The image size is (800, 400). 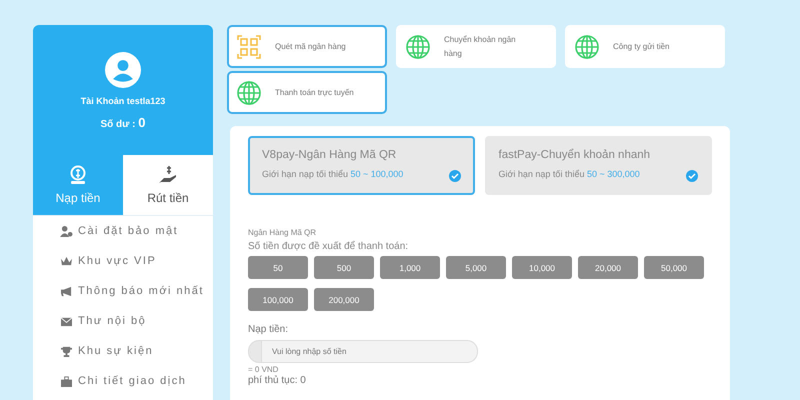 I want to click on fee-value: 0, so click(x=303, y=380).